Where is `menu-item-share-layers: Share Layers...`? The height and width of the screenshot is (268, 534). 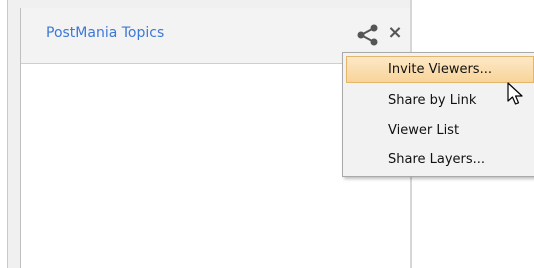 menu-item-share-layers: Share Layers... is located at coordinates (440, 159).